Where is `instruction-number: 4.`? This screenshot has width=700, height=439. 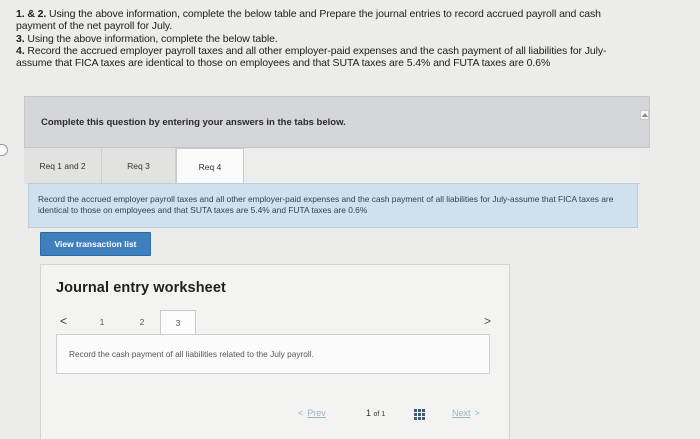
instruction-number: 4. is located at coordinates (20, 50).